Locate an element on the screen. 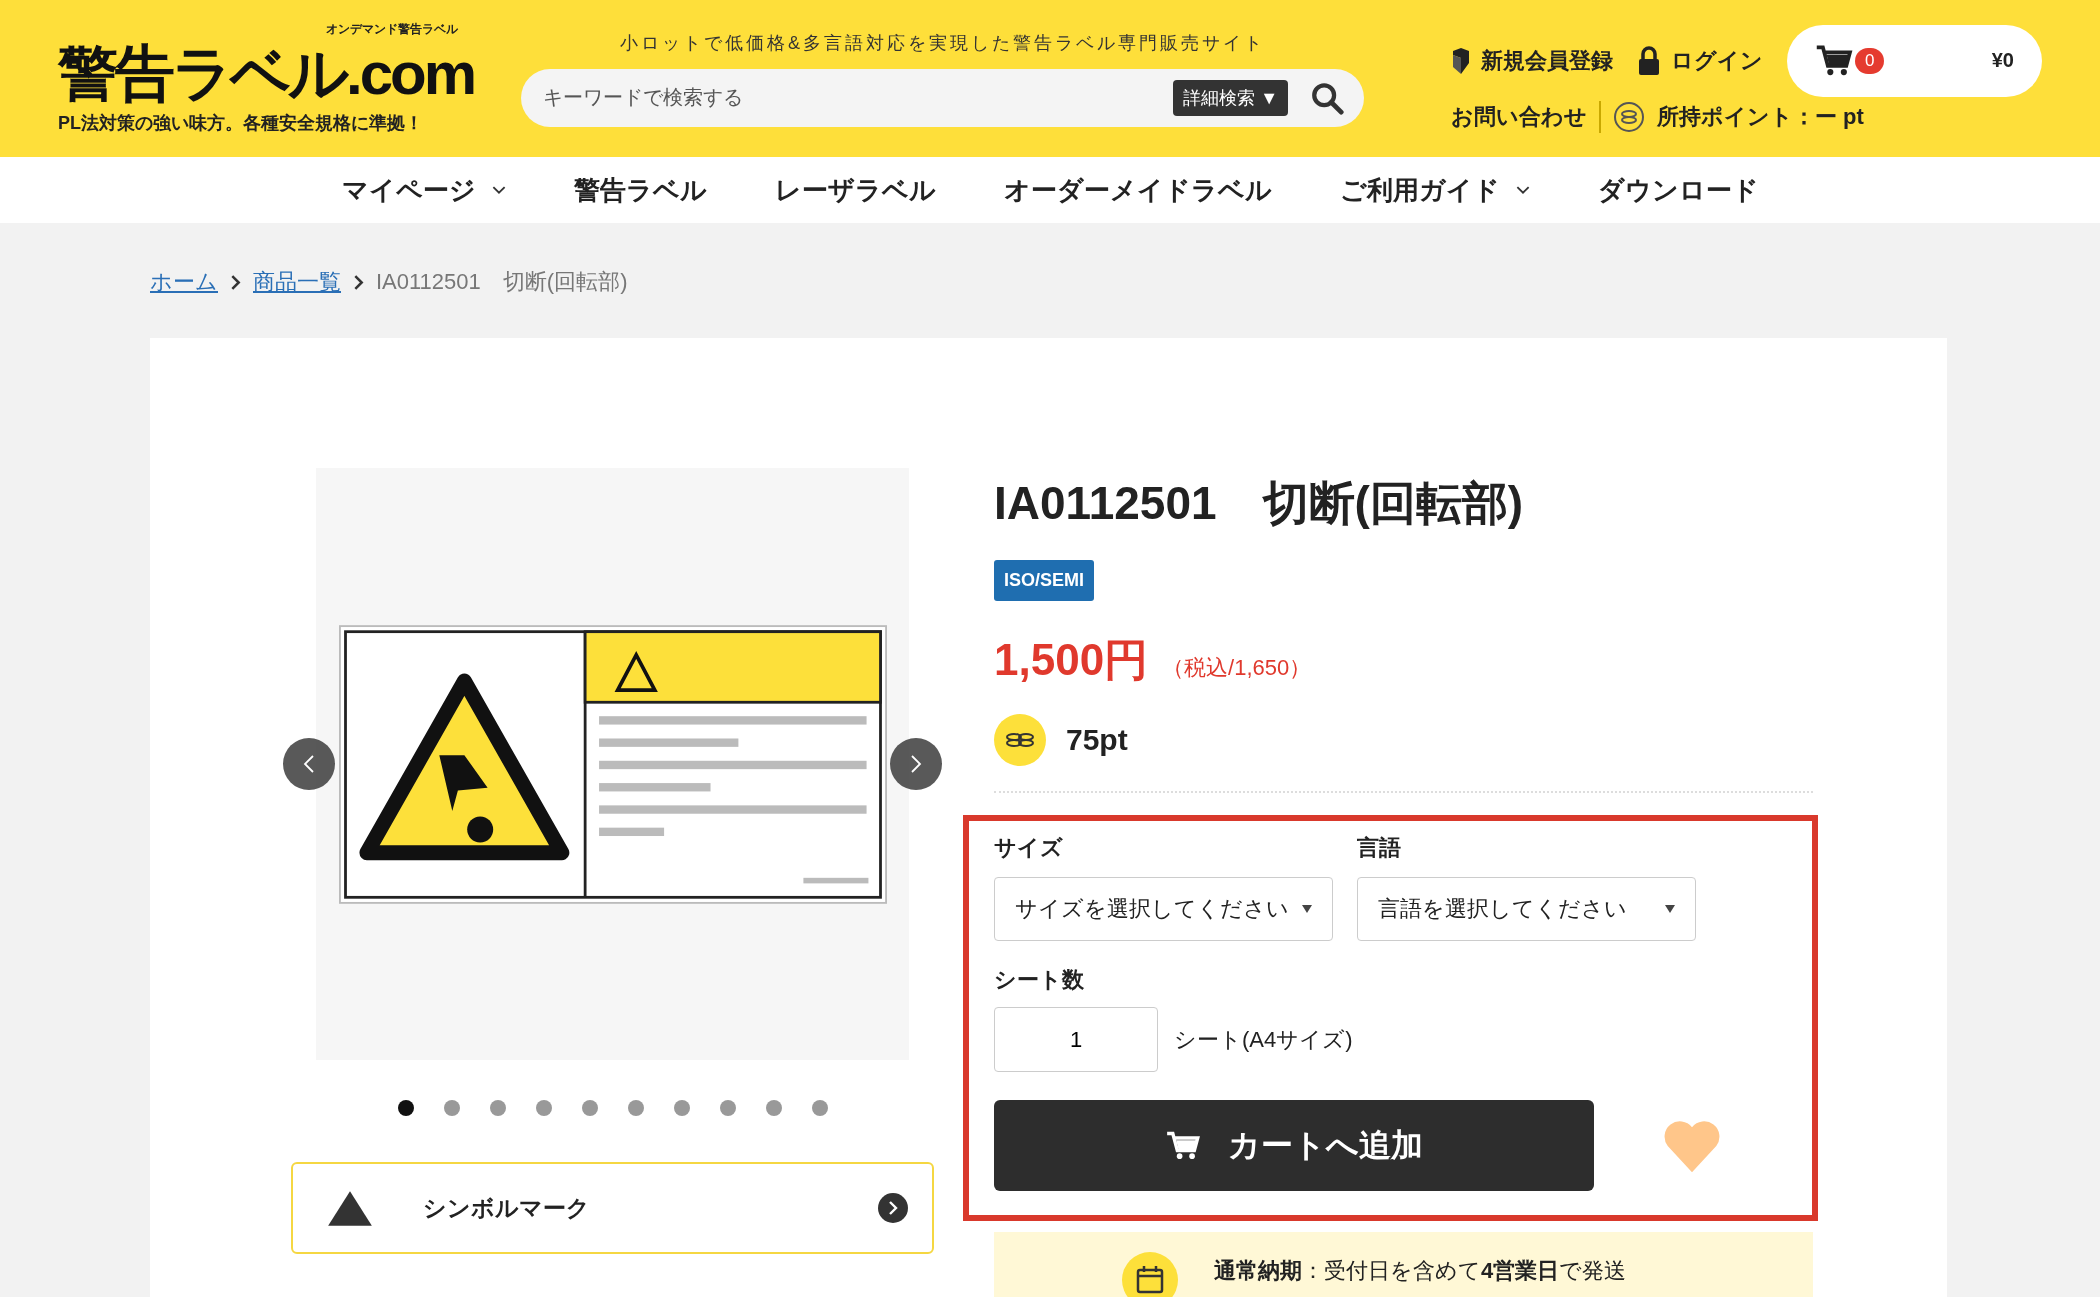 This screenshot has height=1297, width=2100. beginner-mark-icon is located at coordinates (1461, 60).